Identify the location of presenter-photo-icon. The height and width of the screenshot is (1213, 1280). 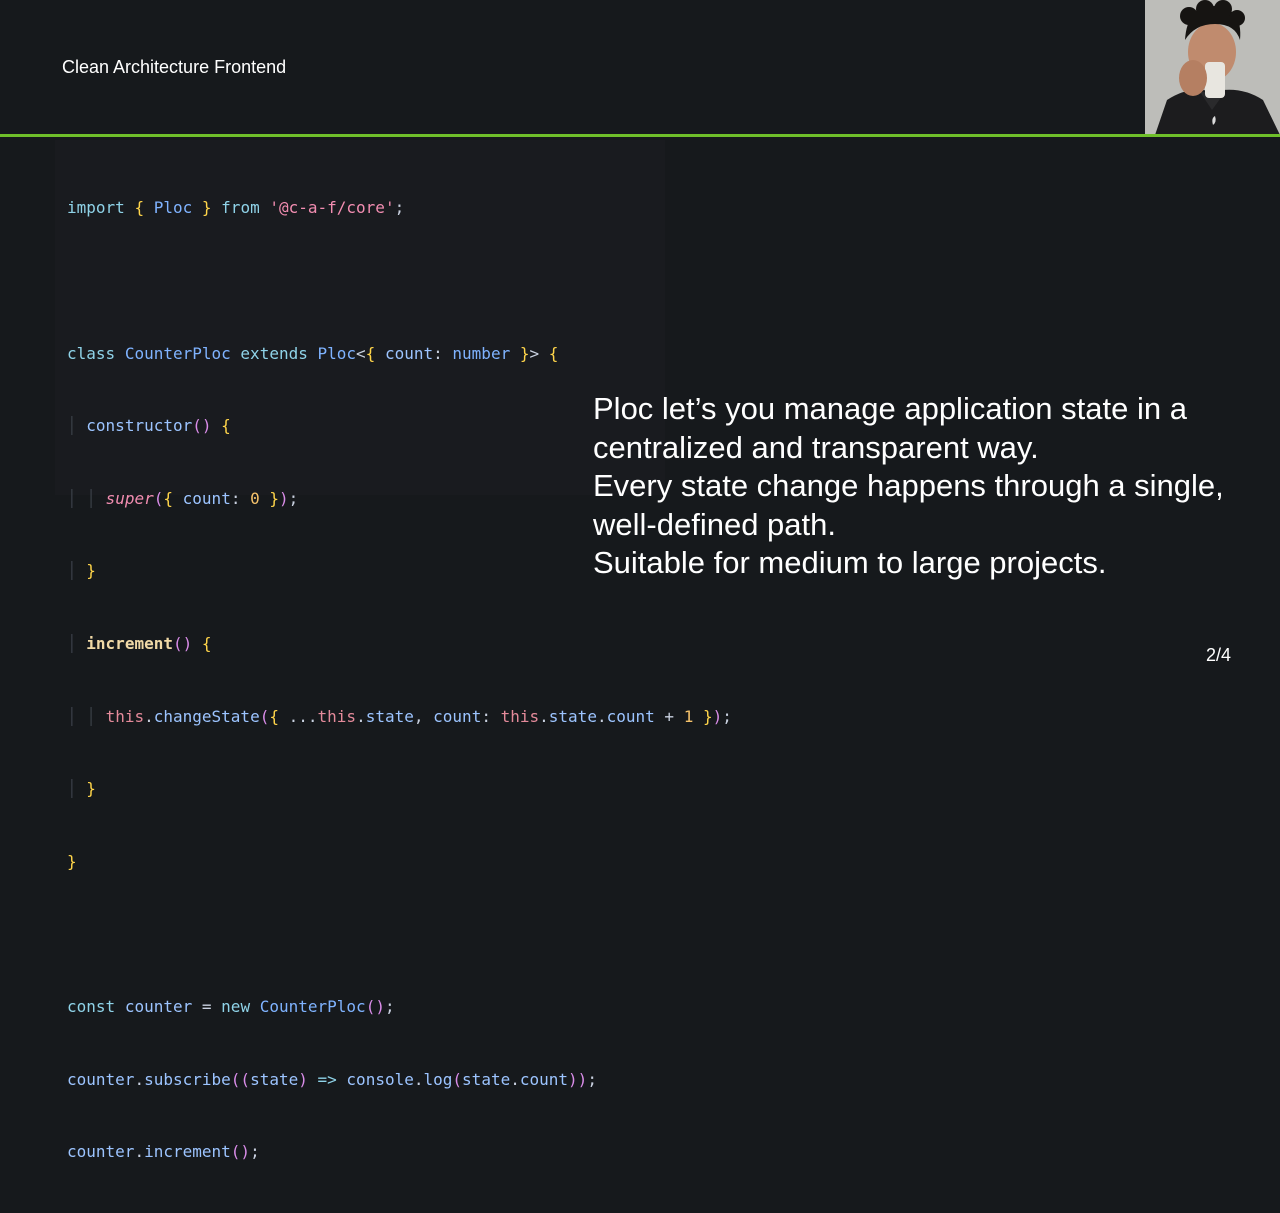
(1212, 67).